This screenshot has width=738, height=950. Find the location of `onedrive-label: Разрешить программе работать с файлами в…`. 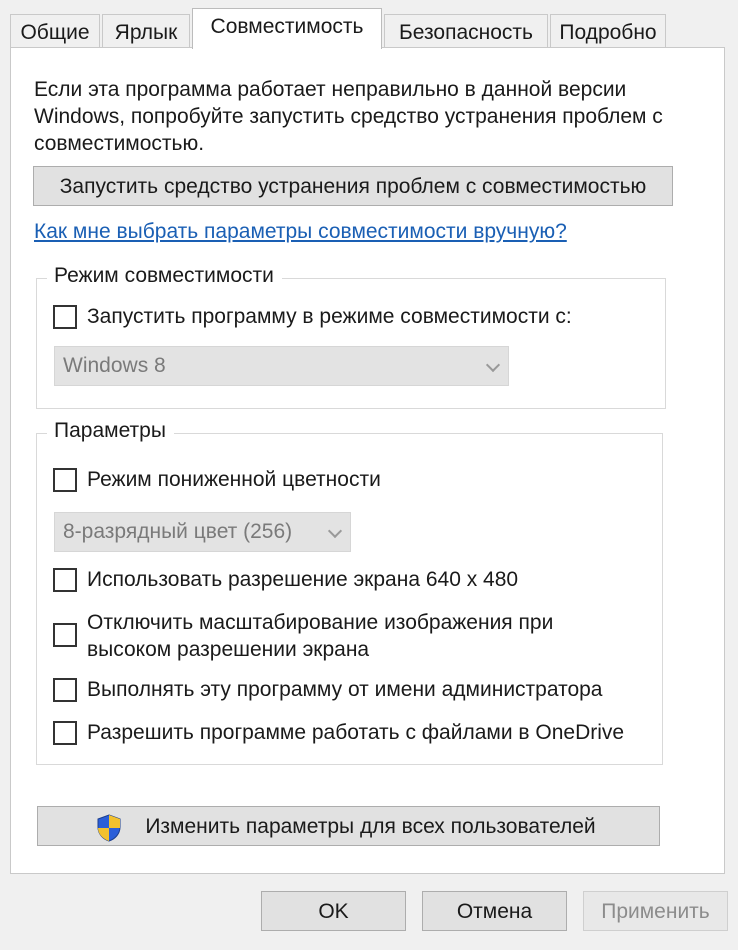

onedrive-label: Разрешить программе работать с файлами в… is located at coordinates (355, 732).